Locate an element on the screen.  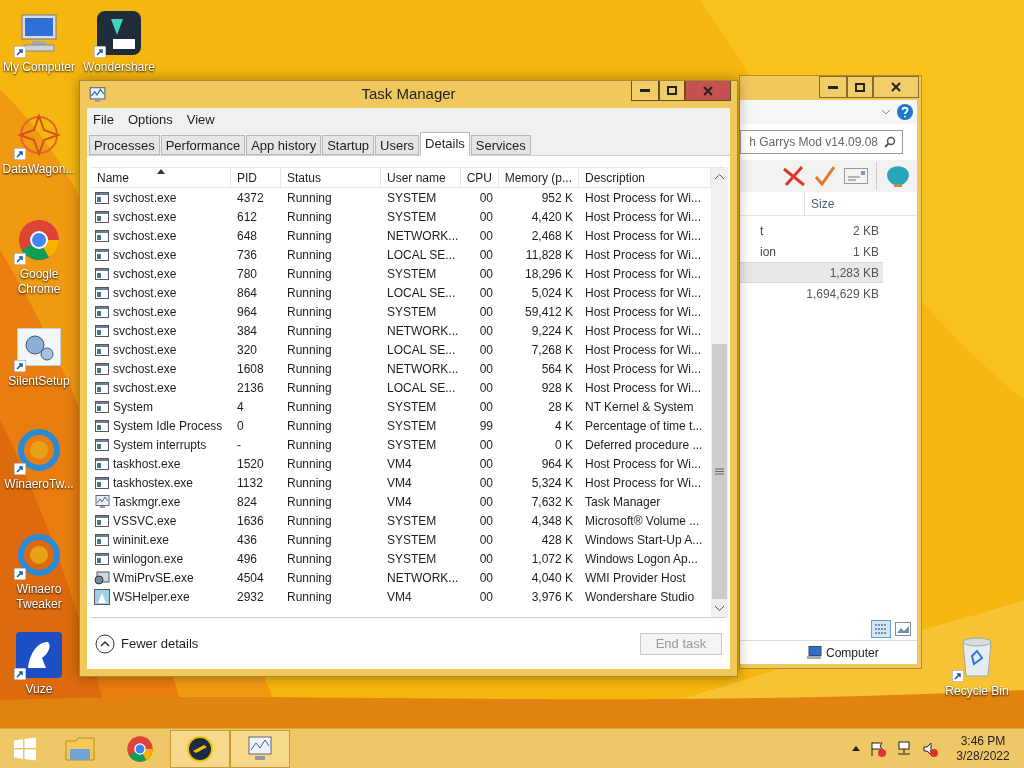
table-cell-text: 5,324 K is located at coordinates (552, 483).